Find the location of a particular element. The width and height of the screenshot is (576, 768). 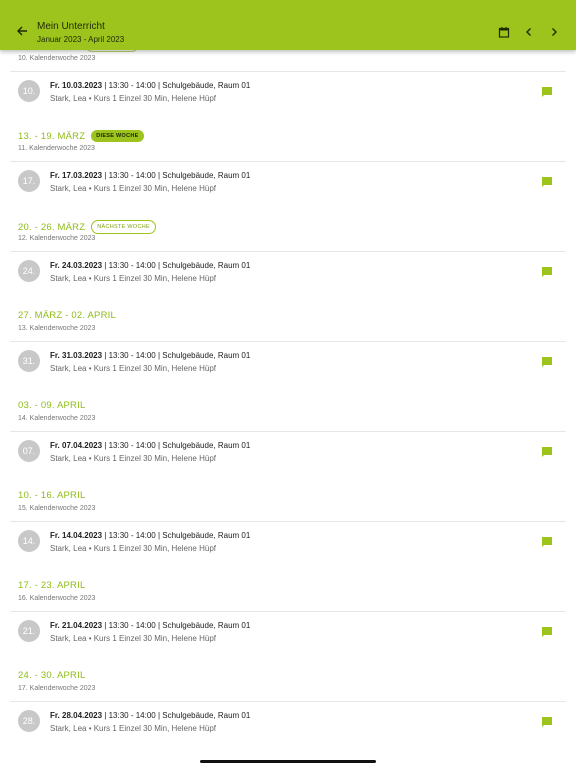

app-bar-titles: Mein Unterricht Januar 2023 - April 2023 is located at coordinates (80, 33).